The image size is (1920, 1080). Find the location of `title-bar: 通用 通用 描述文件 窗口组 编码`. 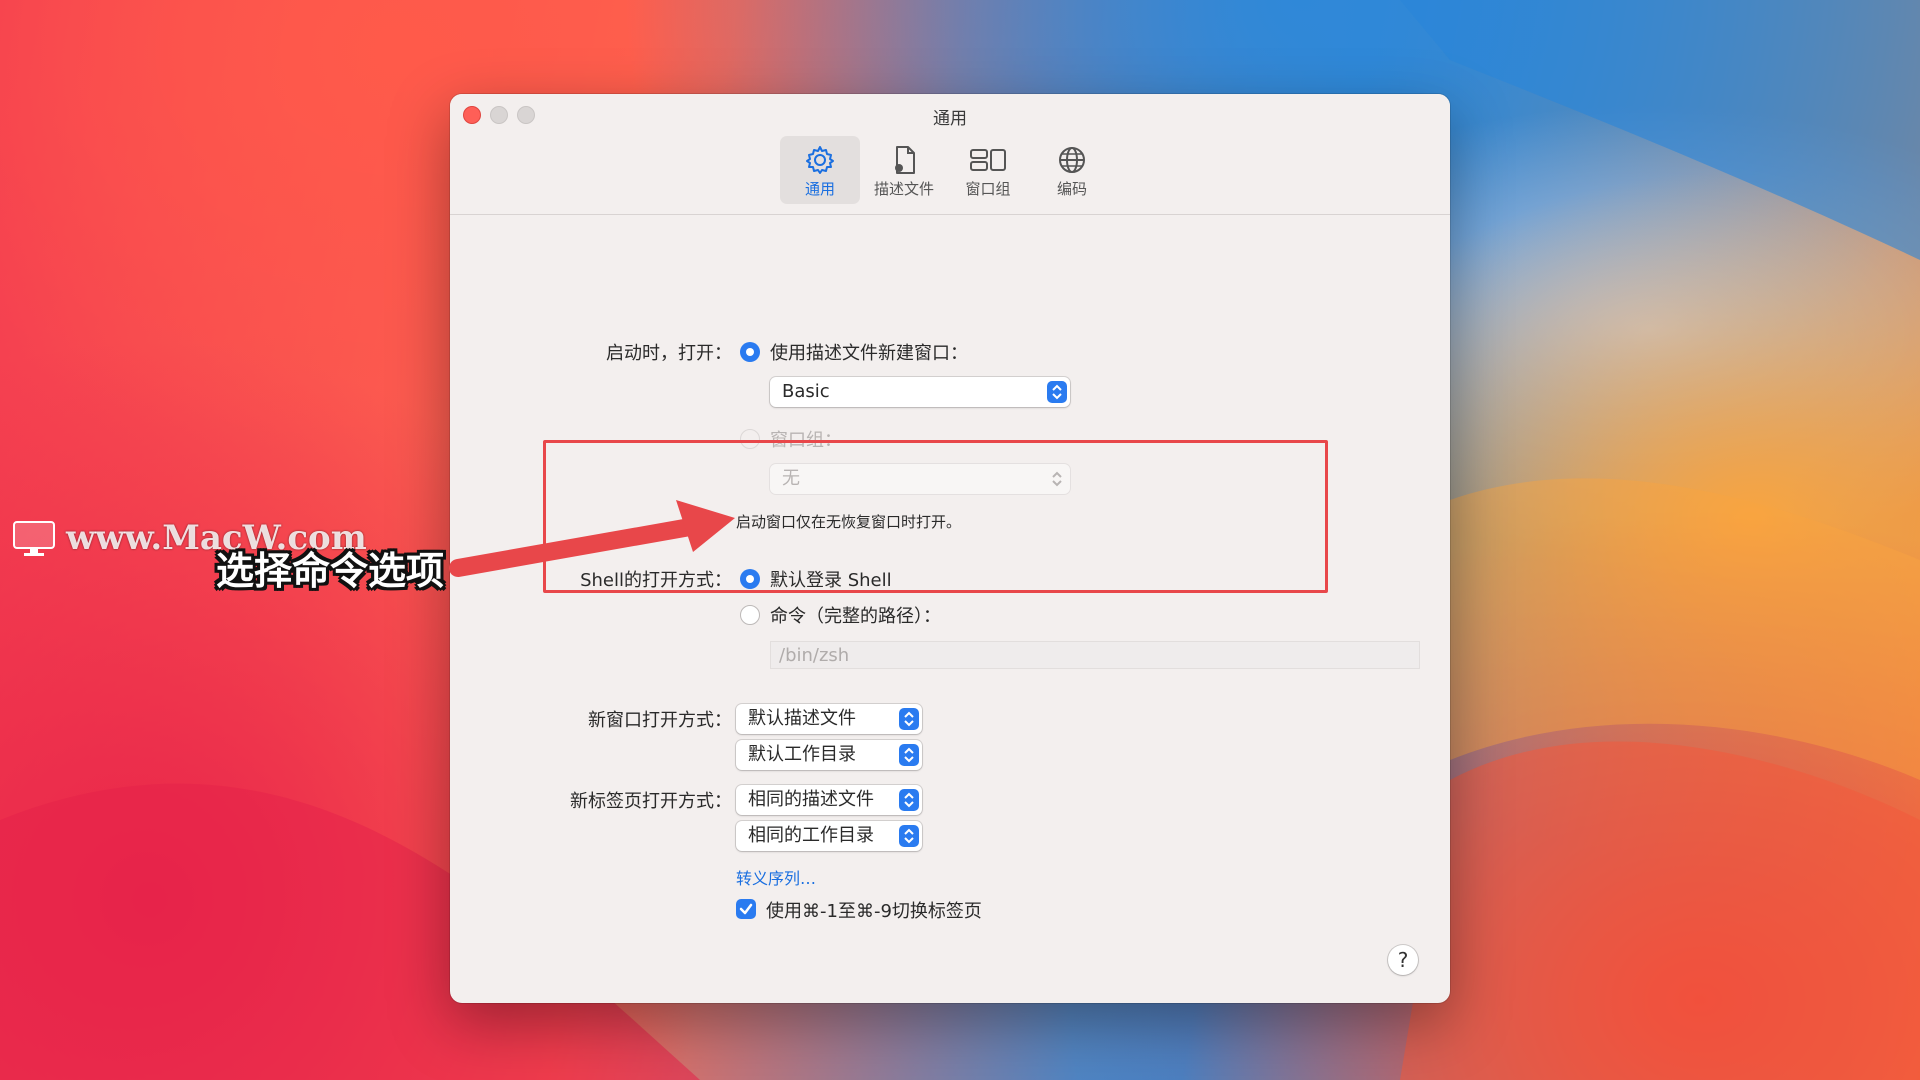

title-bar: 通用 通用 描述文件 窗口组 编码 is located at coordinates (950, 154).